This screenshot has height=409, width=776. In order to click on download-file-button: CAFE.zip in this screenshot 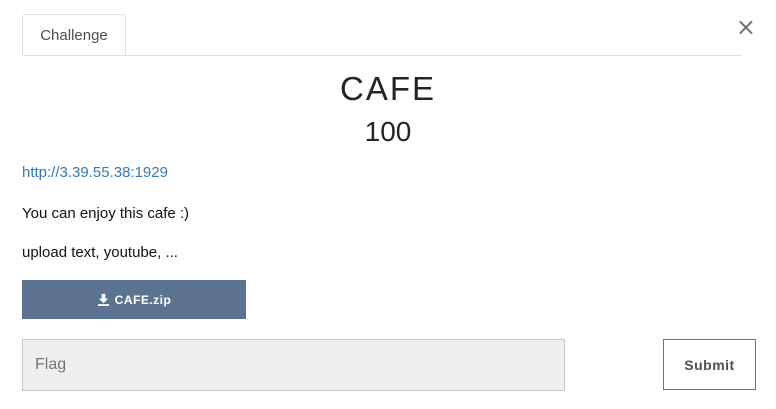, I will do `click(134, 299)`.